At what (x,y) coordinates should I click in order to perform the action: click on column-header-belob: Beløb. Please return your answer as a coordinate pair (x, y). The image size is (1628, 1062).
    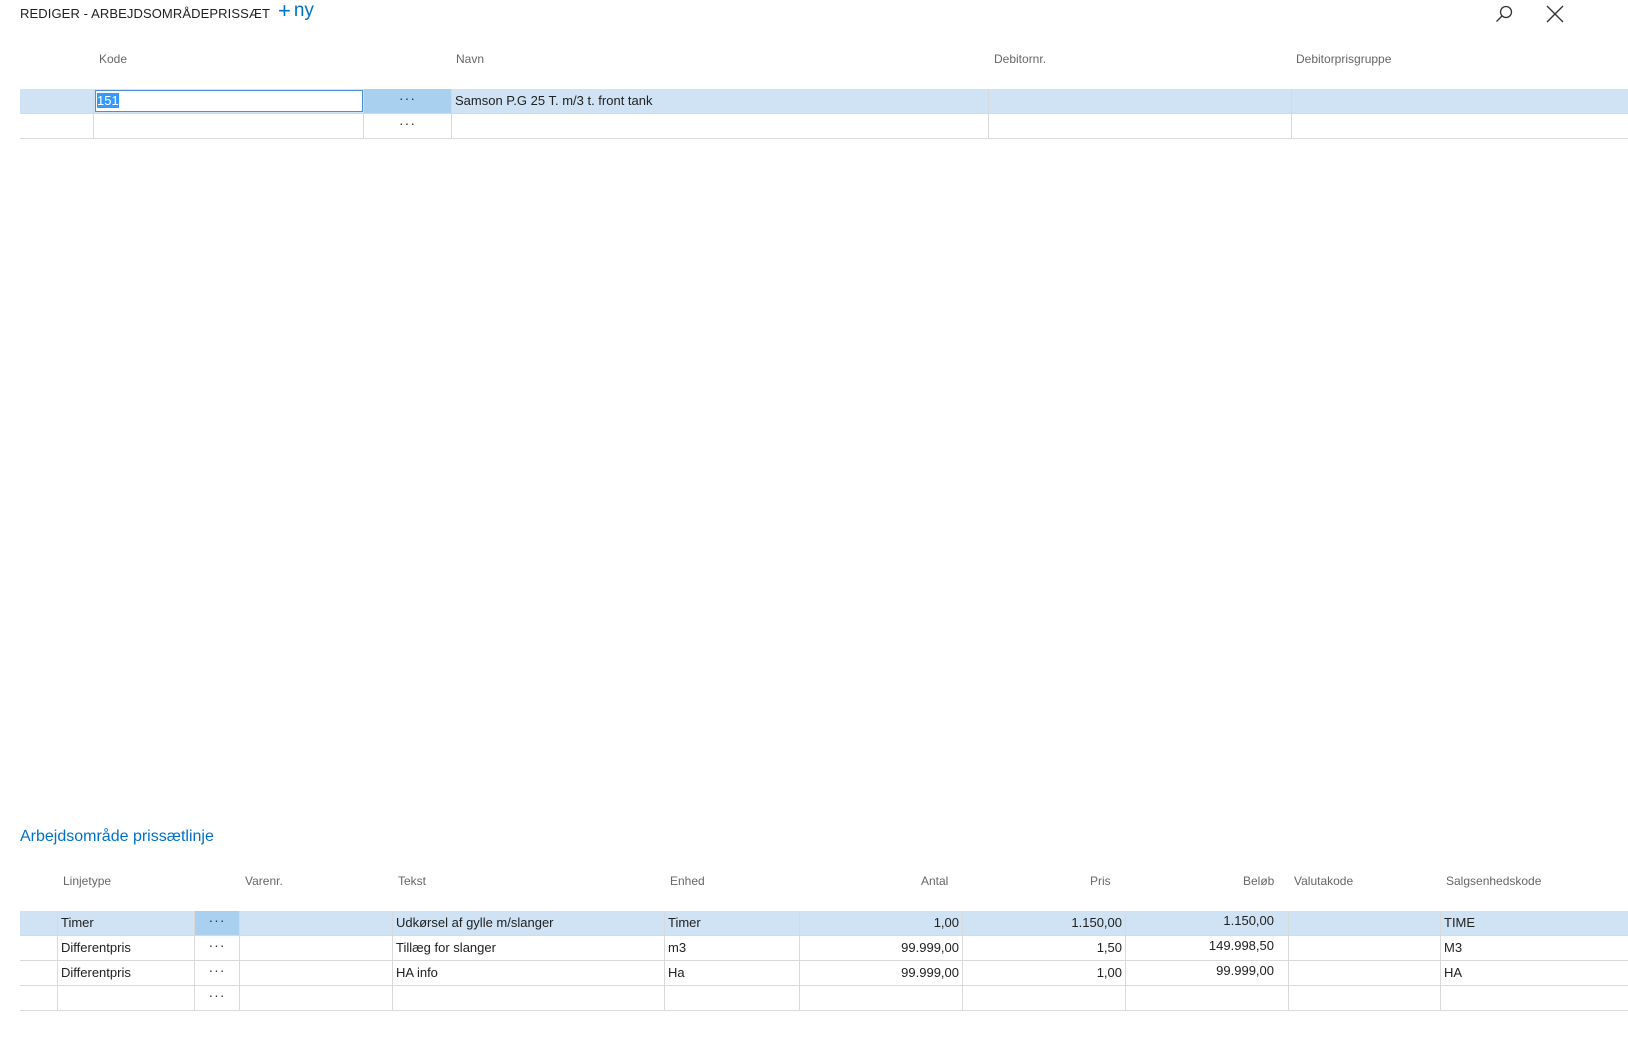
    Looking at the image, I should click on (1258, 881).